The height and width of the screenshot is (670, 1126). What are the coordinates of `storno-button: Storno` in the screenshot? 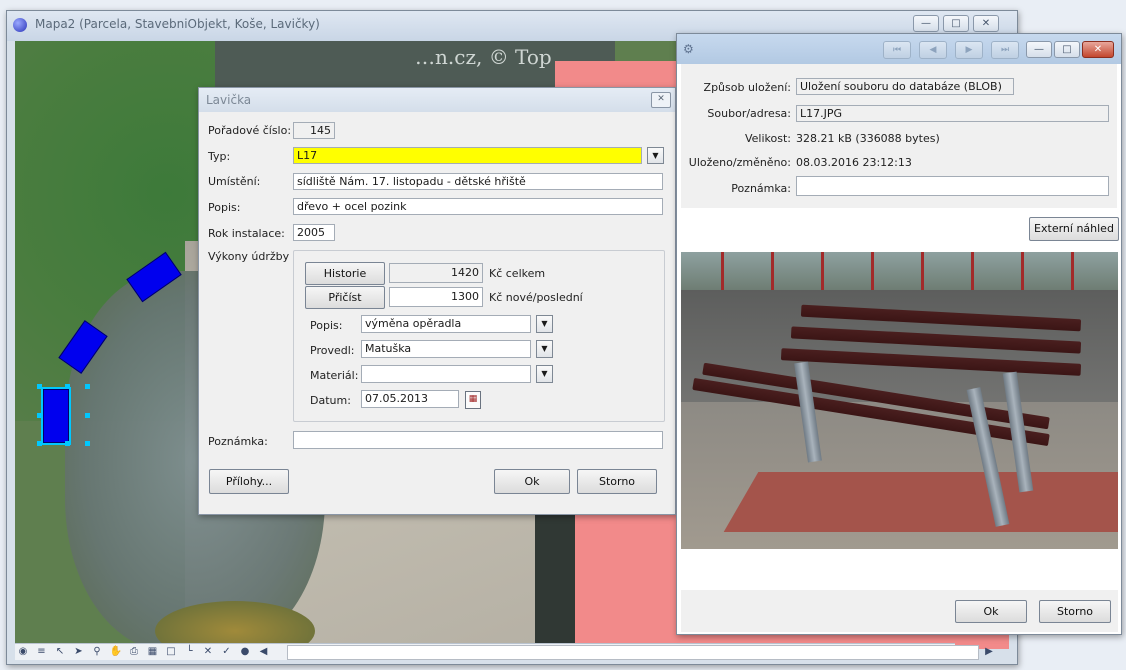 It's located at (617, 481).